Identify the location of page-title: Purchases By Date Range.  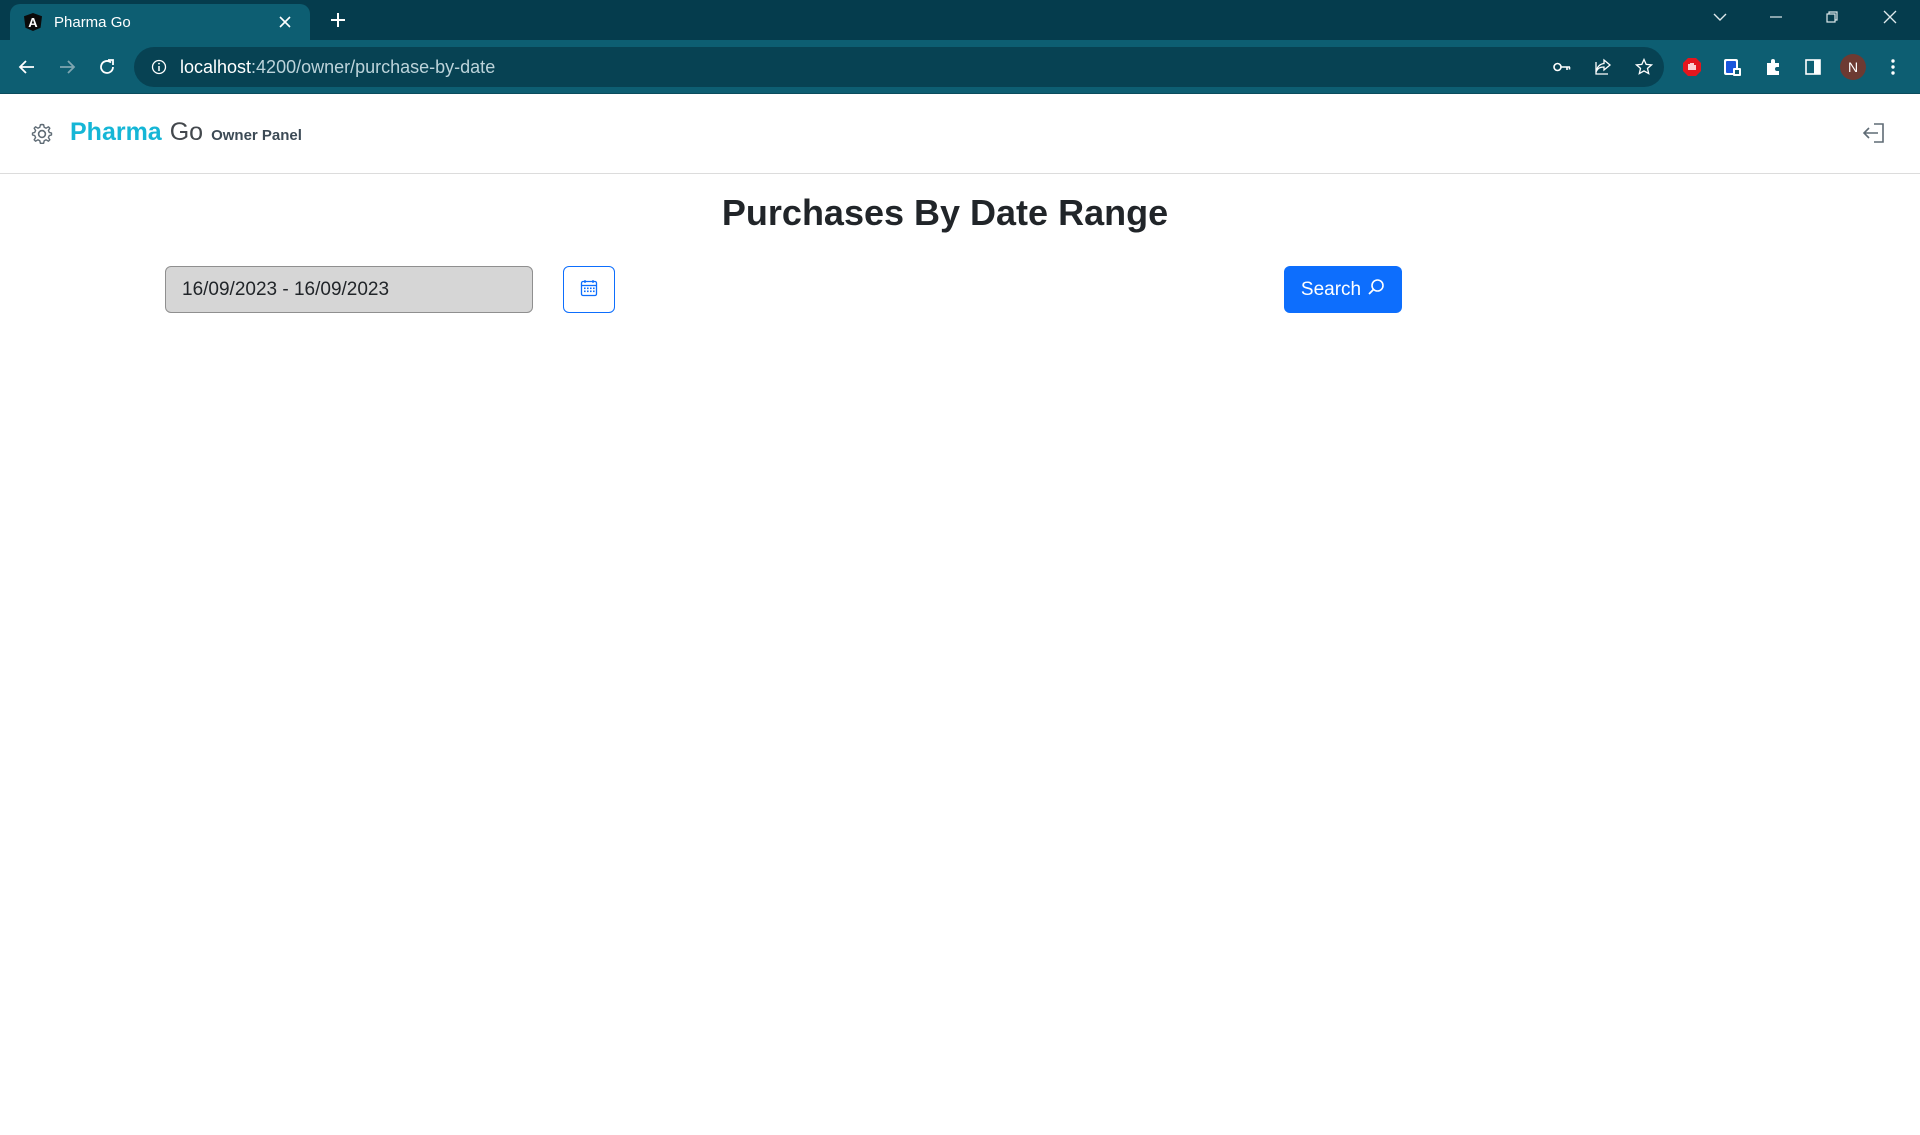
(945, 212).